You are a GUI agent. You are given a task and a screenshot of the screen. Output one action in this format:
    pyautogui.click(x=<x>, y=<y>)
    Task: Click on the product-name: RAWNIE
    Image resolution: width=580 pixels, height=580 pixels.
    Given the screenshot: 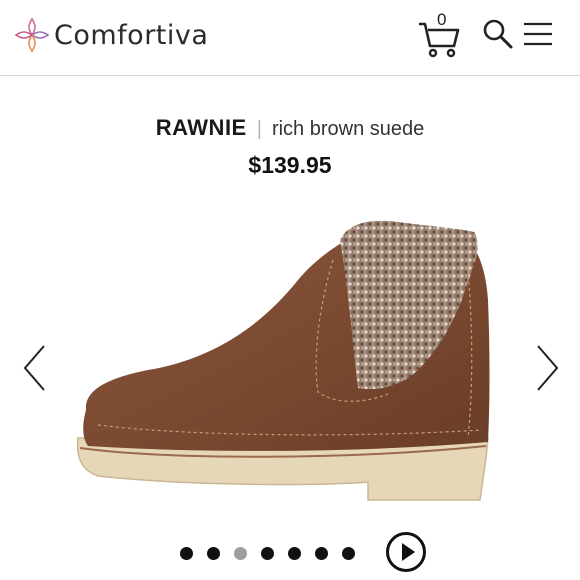 What is the action you would take?
    pyautogui.click(x=201, y=127)
    